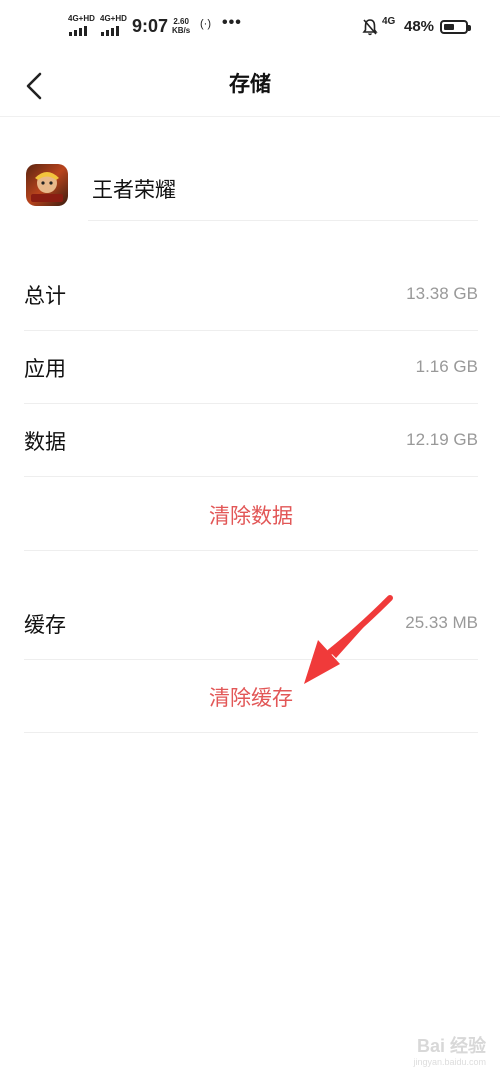 The height and width of the screenshot is (1084, 500). Describe the element at coordinates (134, 190) in the screenshot. I see `app-name: 王者荣耀` at that location.